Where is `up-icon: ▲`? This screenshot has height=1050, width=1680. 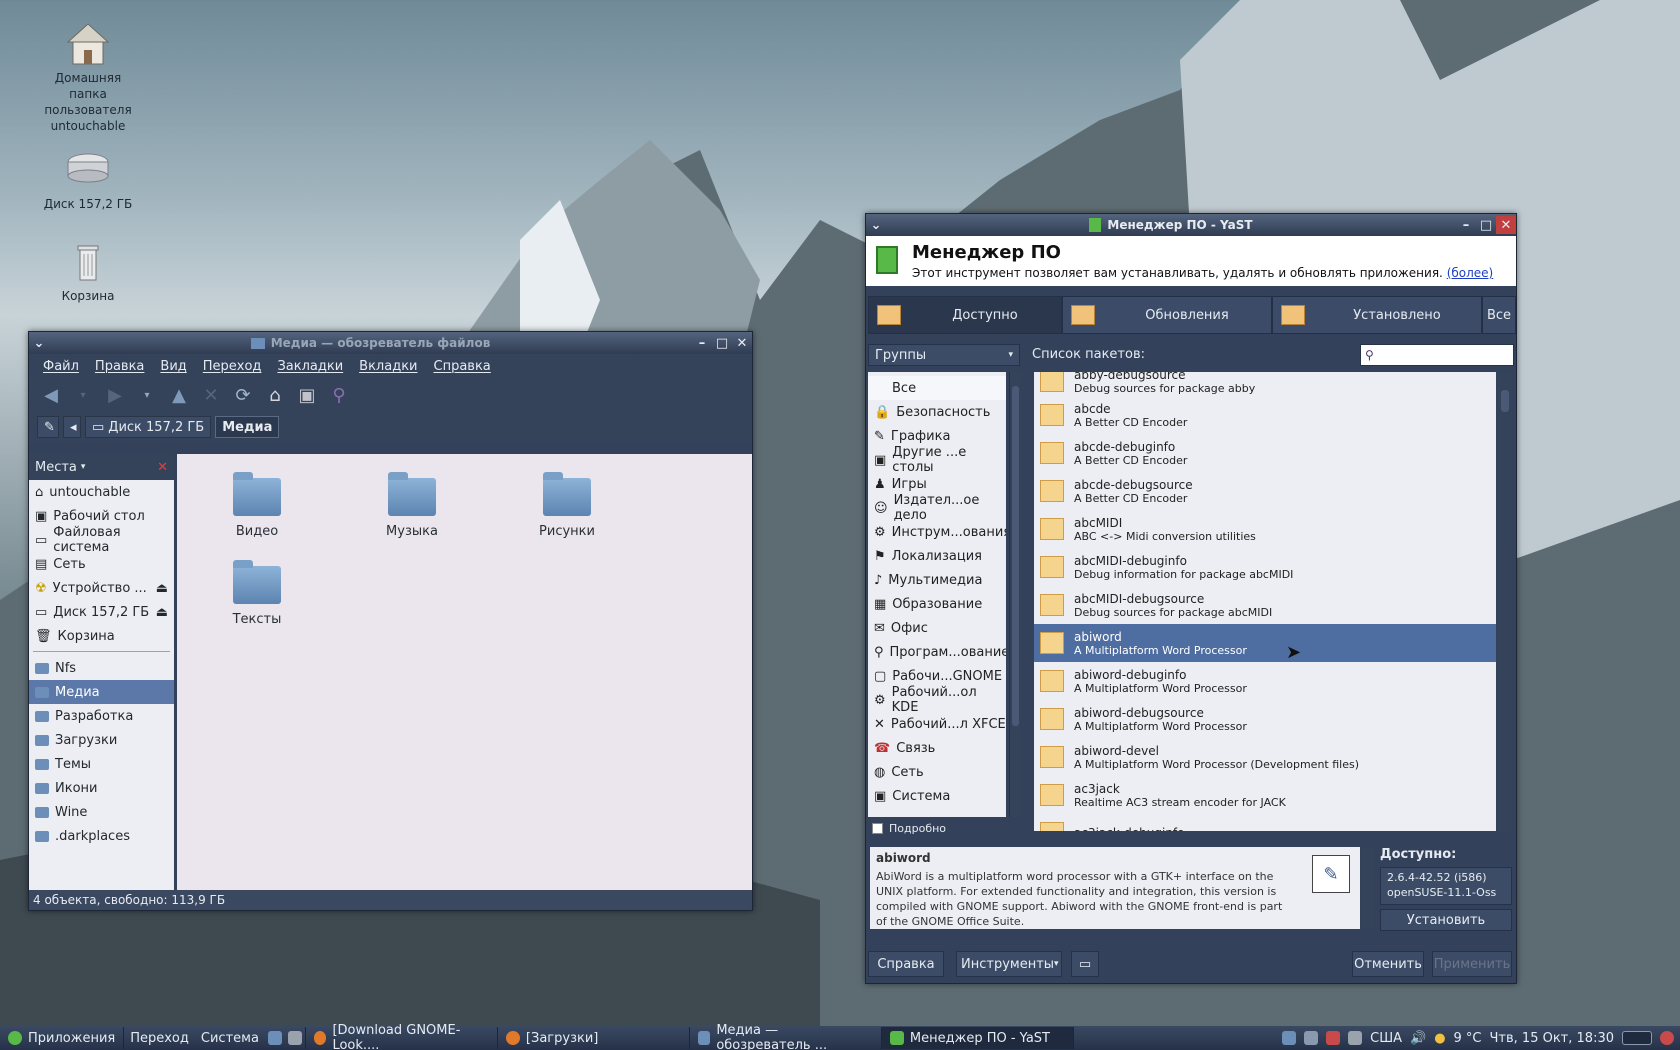
up-icon: ▲ is located at coordinates (179, 395).